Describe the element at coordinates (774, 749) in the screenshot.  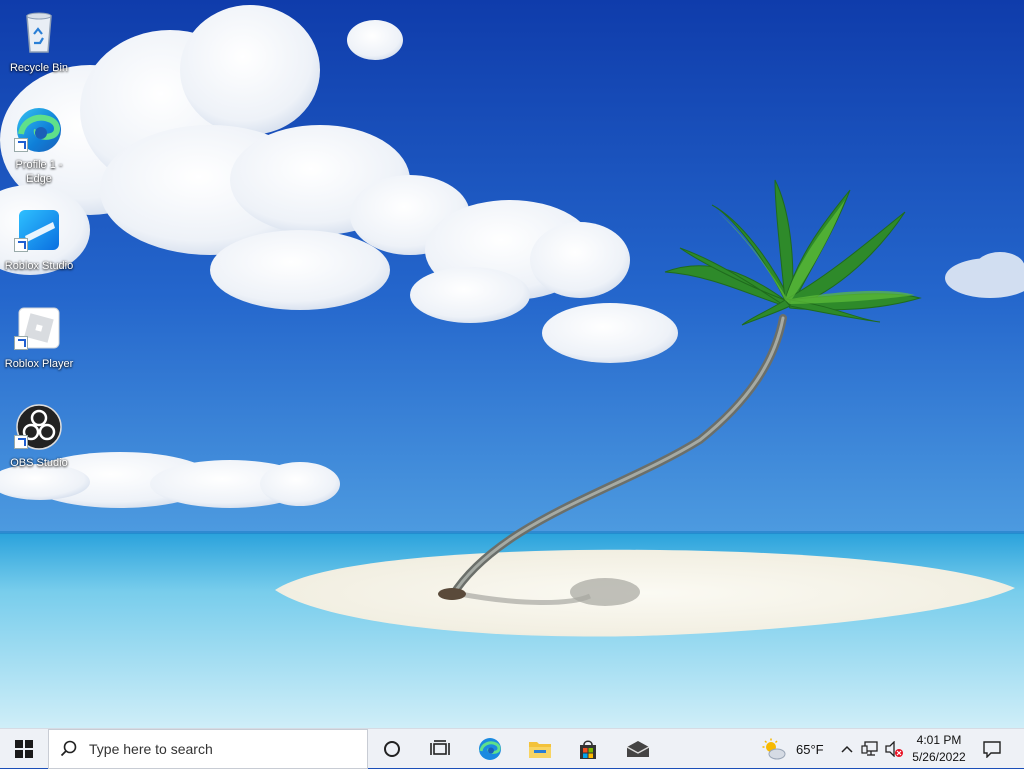
I see `partly-sunny-icon` at that location.